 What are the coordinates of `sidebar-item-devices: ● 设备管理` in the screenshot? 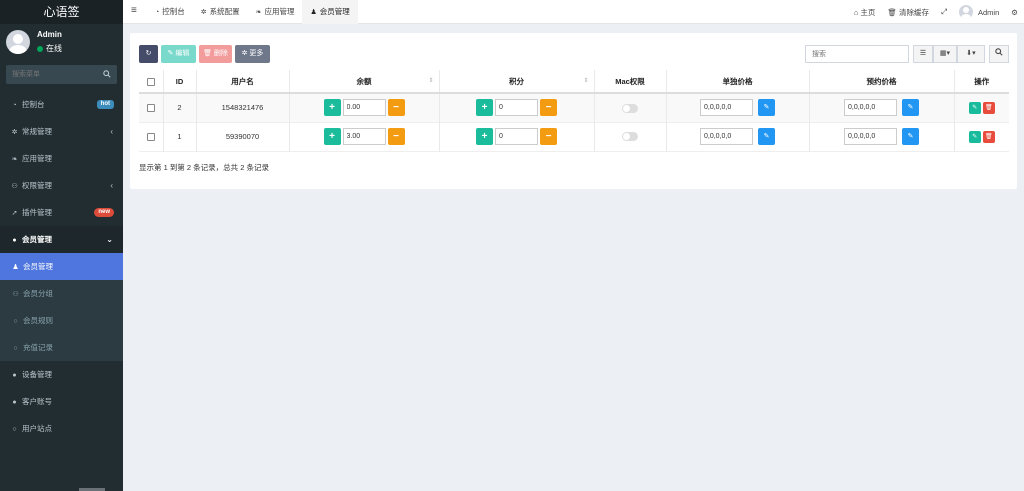 It's located at (61, 374).